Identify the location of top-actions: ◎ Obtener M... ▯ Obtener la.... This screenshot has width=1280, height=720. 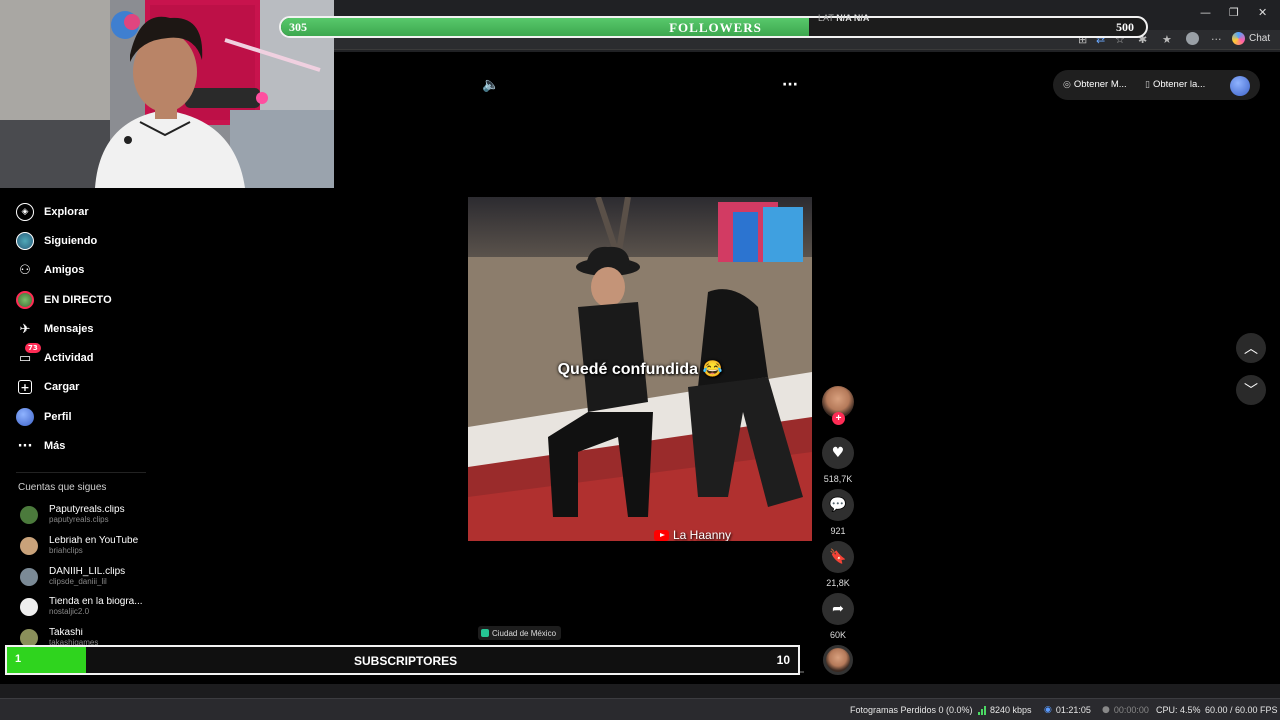
(1156, 85).